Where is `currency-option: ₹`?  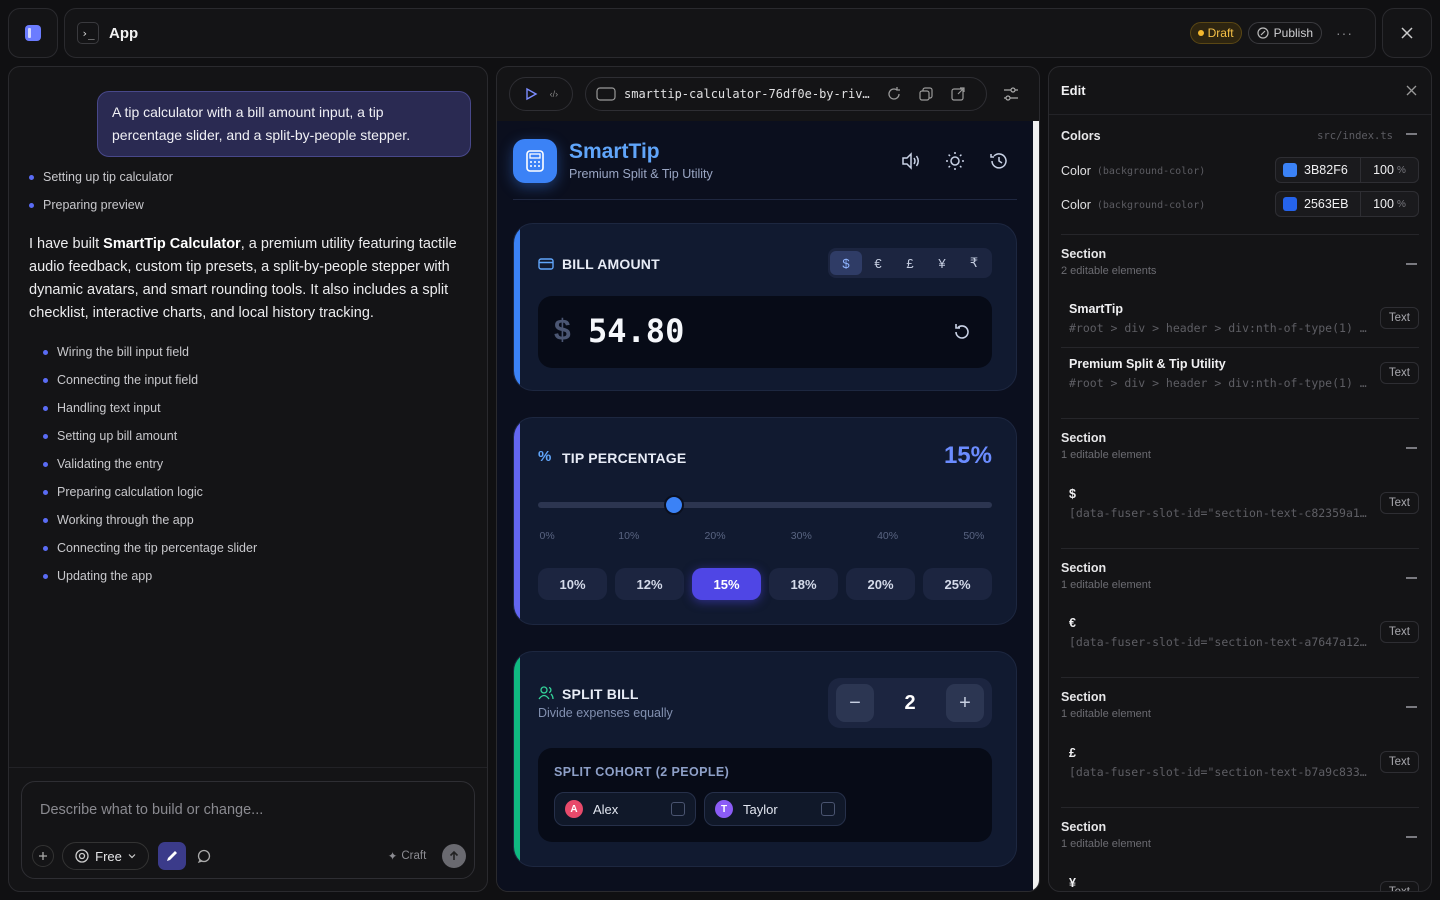 currency-option: ₹ is located at coordinates (974, 263).